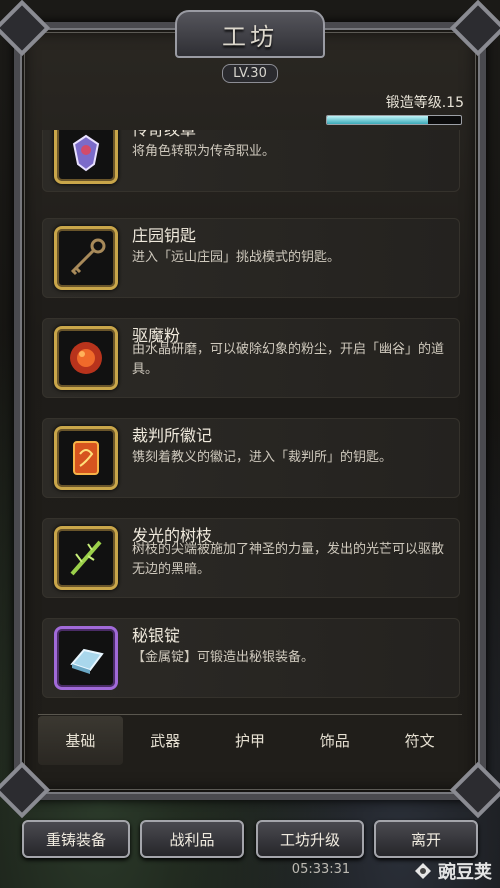 The width and height of the screenshot is (500, 888). I want to click on forge-level-label: 锻造等级.15, so click(424, 103).